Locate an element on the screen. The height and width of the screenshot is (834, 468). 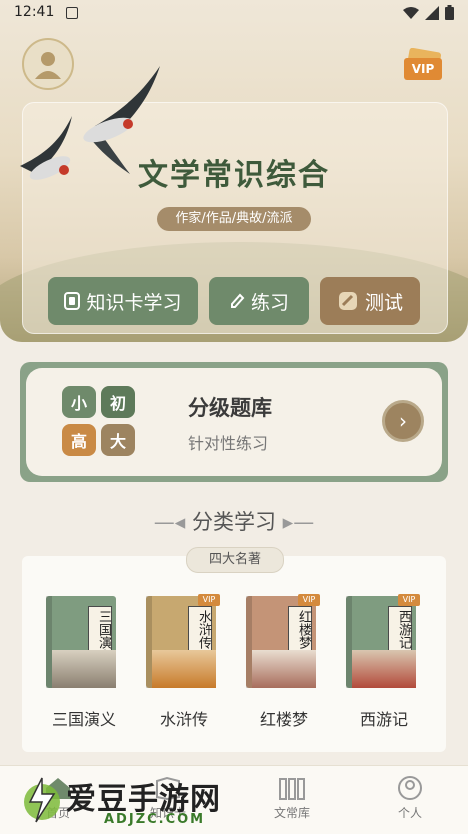
practice-label: 练习 is located at coordinates (269, 302).